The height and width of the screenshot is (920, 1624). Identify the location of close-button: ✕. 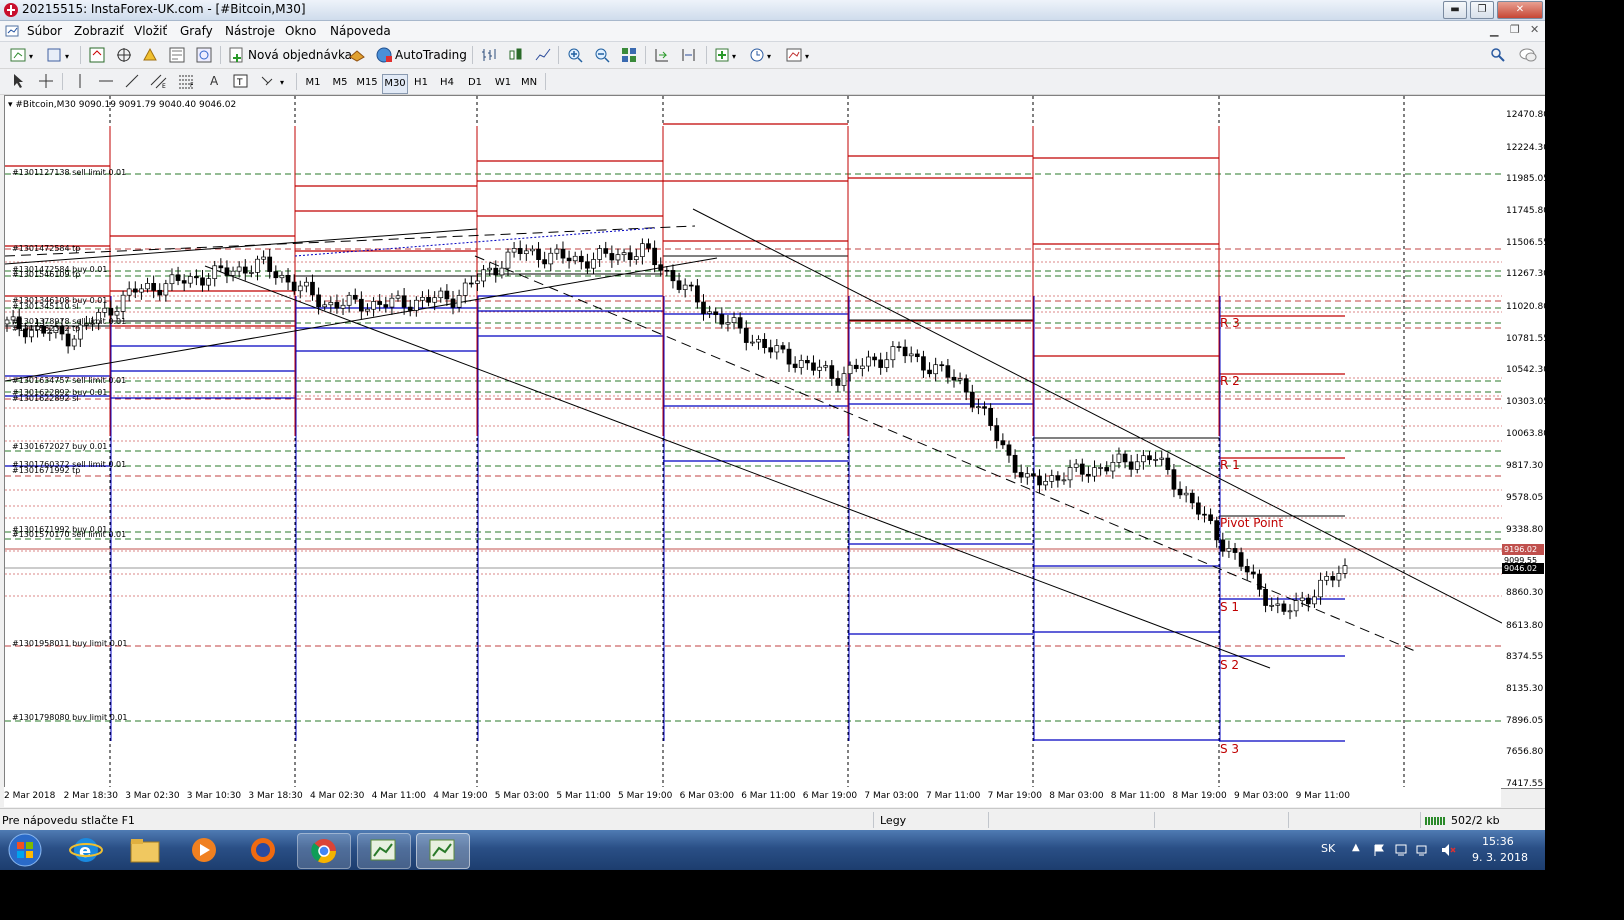
(1520, 10).